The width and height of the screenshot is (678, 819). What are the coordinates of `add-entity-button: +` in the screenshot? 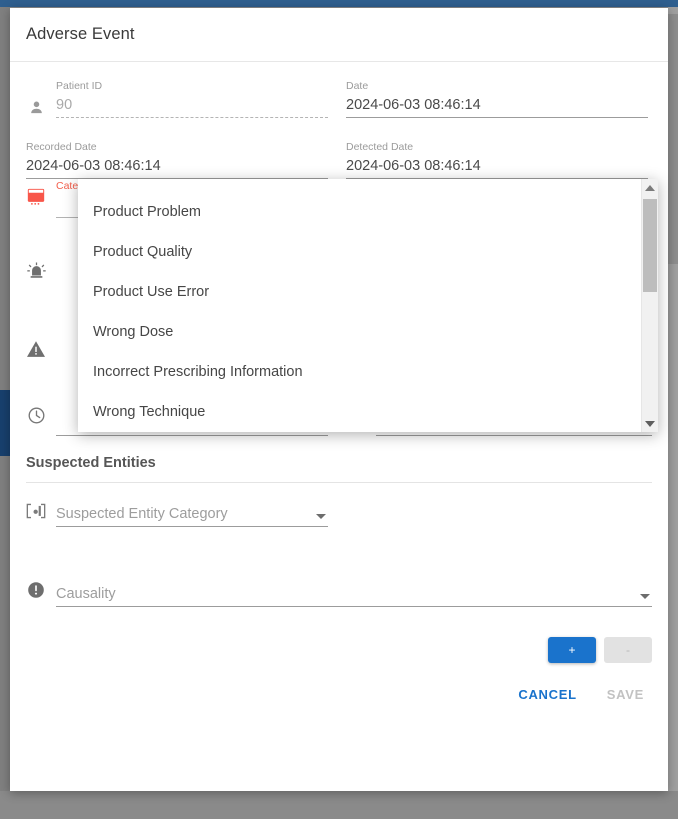 It's located at (572, 650).